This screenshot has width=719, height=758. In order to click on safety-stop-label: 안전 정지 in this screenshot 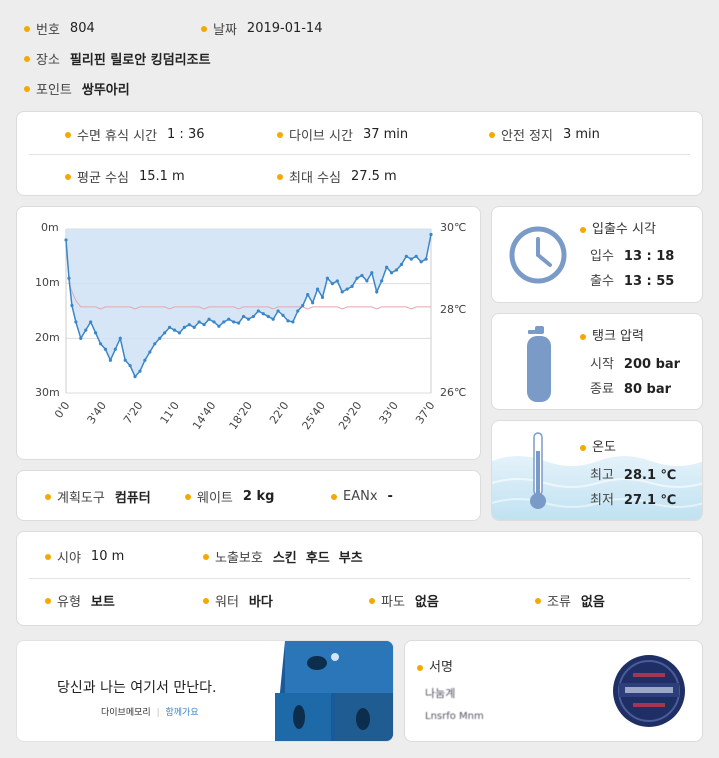, I will do `click(527, 136)`.